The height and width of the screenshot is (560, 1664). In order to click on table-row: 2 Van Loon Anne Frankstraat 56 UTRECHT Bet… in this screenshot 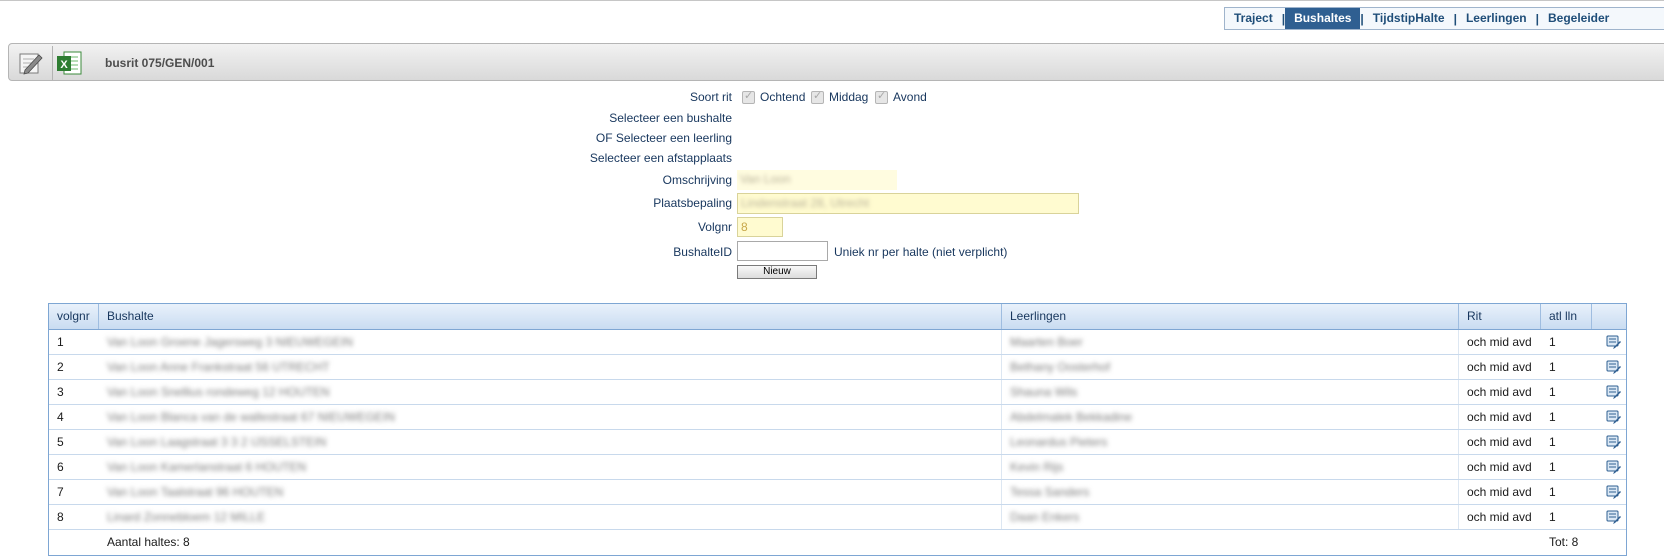, I will do `click(837, 367)`.